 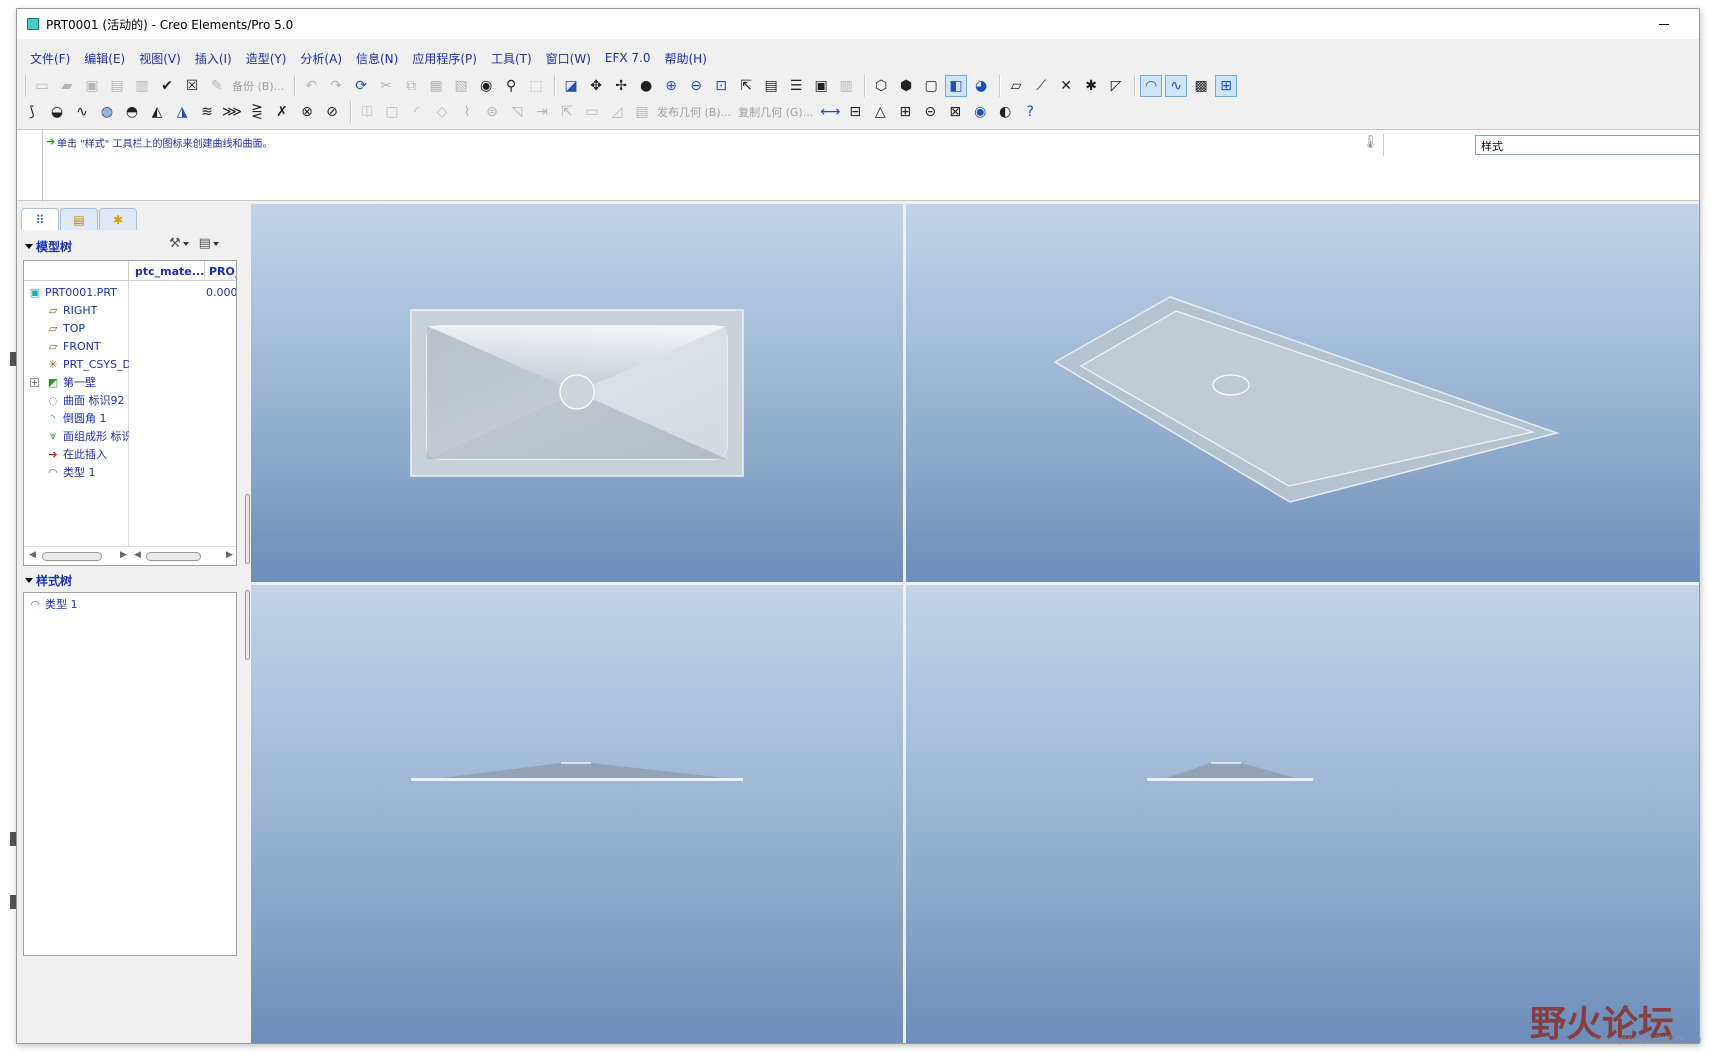 I want to click on open-folder-icon: ▰, so click(x=67, y=86).